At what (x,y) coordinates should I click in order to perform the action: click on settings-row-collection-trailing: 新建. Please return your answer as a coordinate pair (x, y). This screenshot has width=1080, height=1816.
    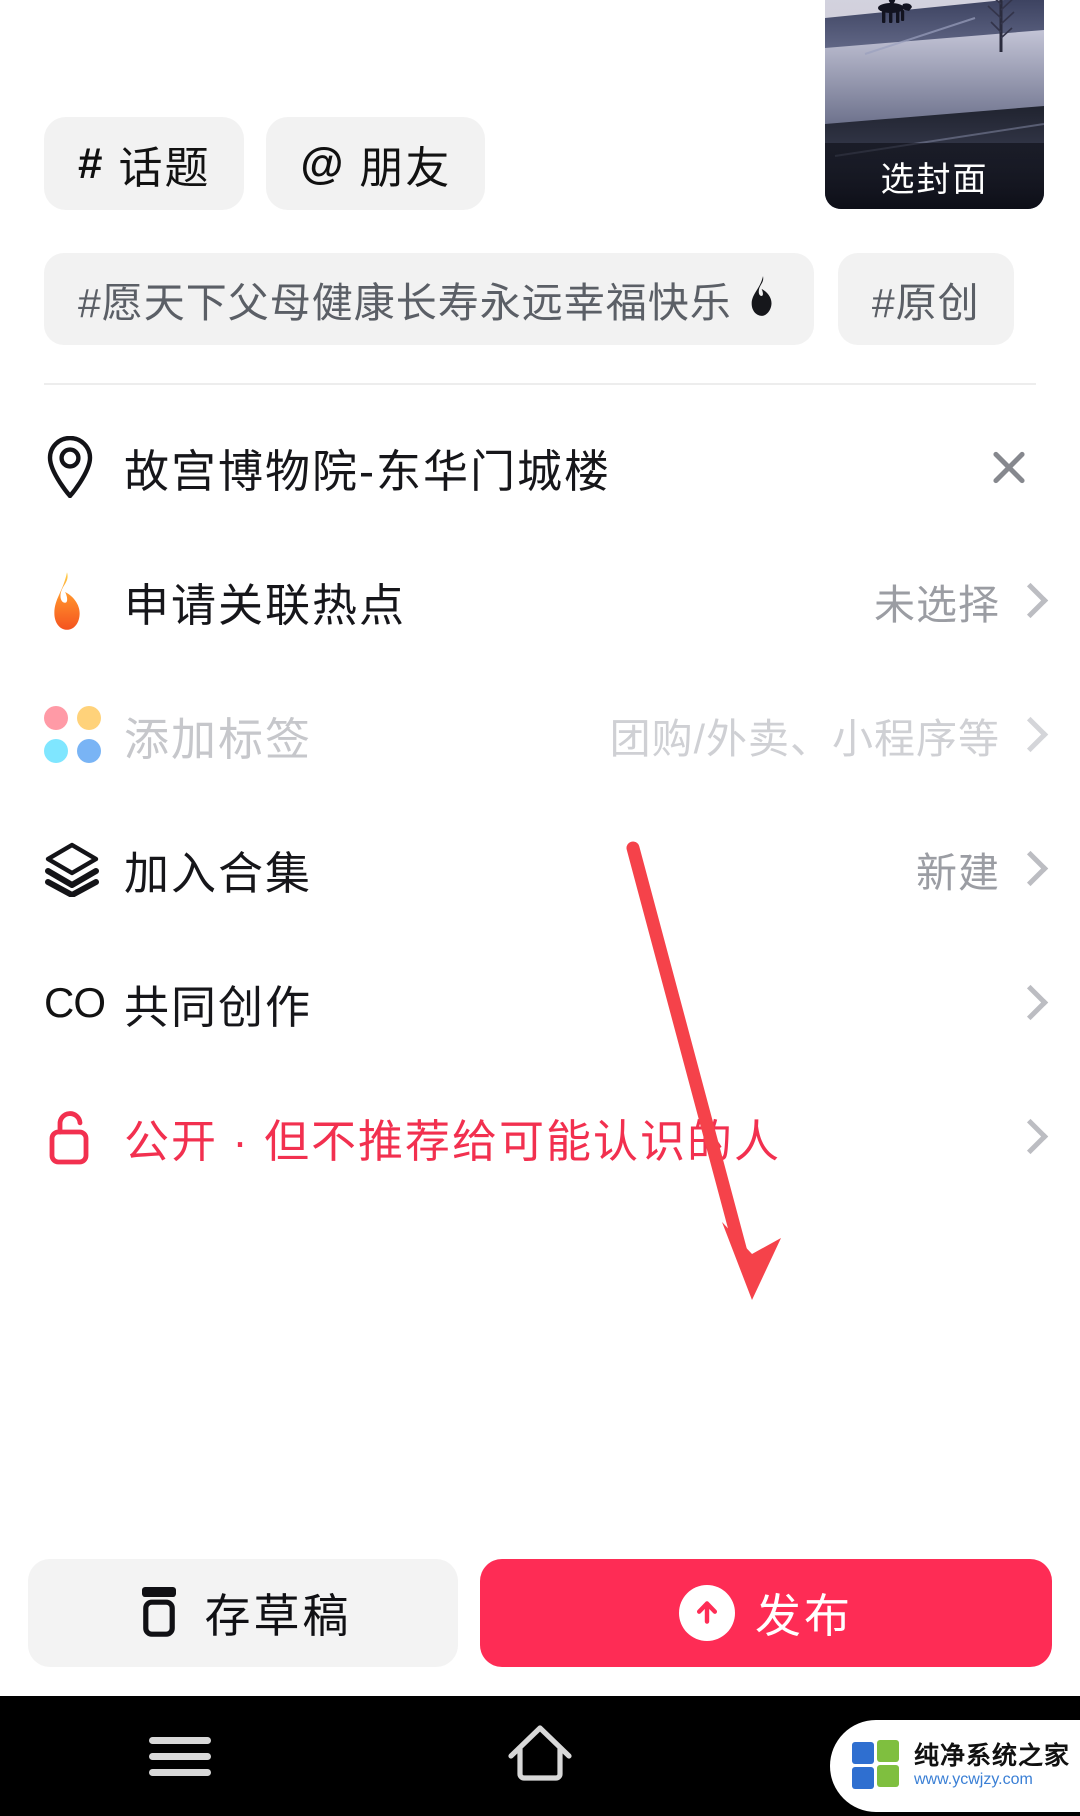
    Looking at the image, I should click on (976, 869).